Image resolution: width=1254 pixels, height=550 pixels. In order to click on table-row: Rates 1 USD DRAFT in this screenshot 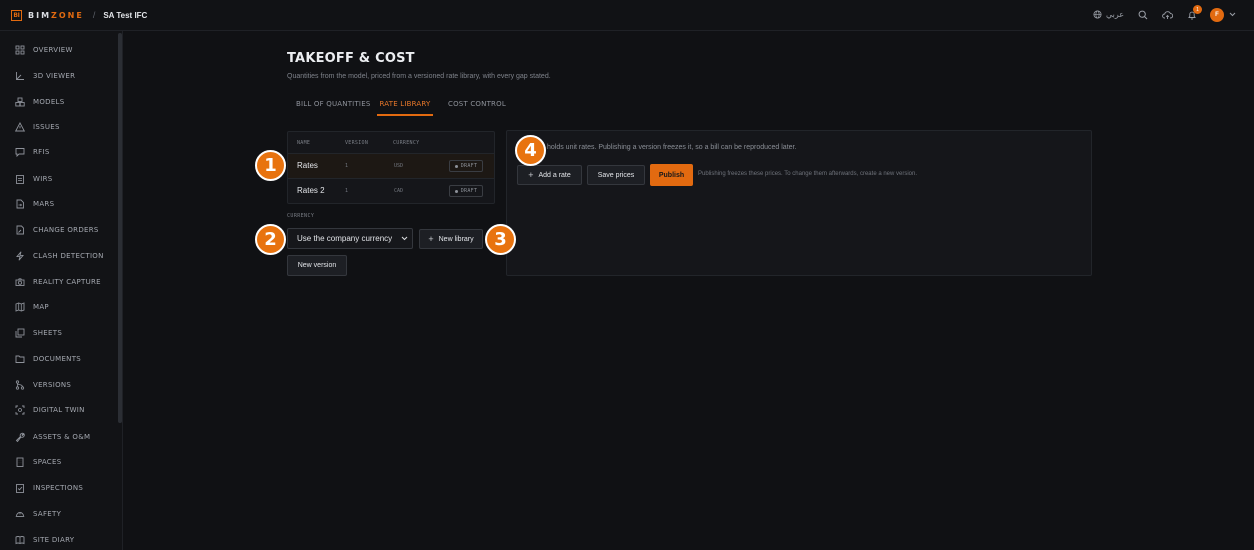, I will do `click(391, 165)`.